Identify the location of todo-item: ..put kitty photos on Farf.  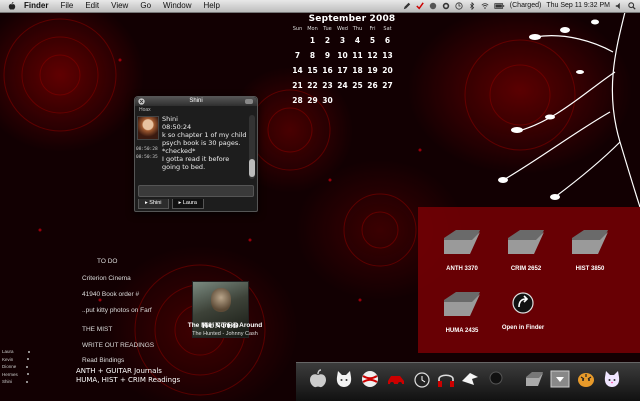
(117, 310).